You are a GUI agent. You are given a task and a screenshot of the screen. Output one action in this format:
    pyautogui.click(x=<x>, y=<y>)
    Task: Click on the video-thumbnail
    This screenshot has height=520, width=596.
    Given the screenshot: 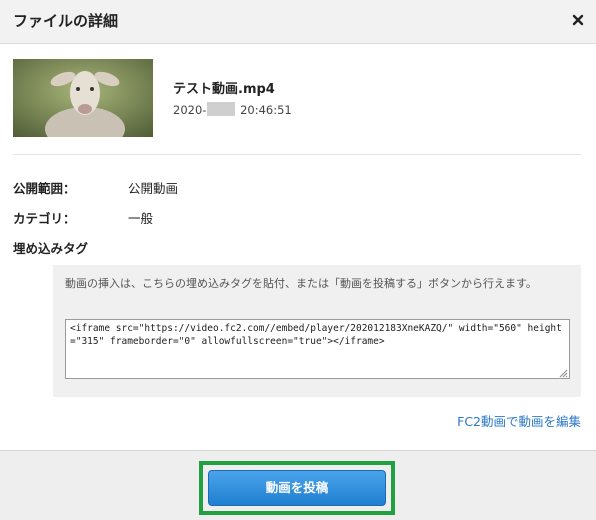 What is the action you would take?
    pyautogui.click(x=83, y=98)
    